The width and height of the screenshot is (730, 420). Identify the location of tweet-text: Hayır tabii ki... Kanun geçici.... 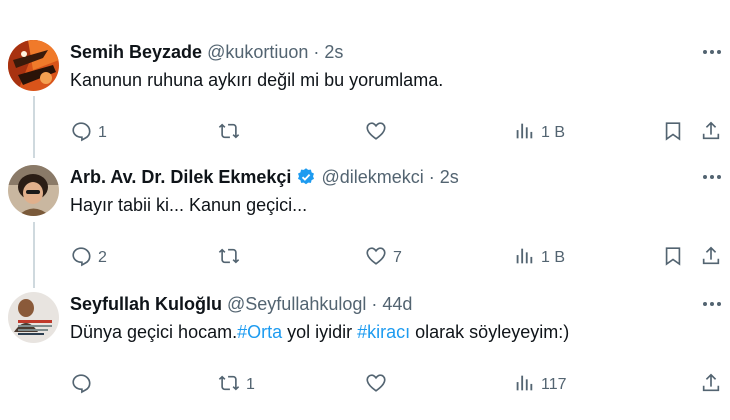
(189, 205).